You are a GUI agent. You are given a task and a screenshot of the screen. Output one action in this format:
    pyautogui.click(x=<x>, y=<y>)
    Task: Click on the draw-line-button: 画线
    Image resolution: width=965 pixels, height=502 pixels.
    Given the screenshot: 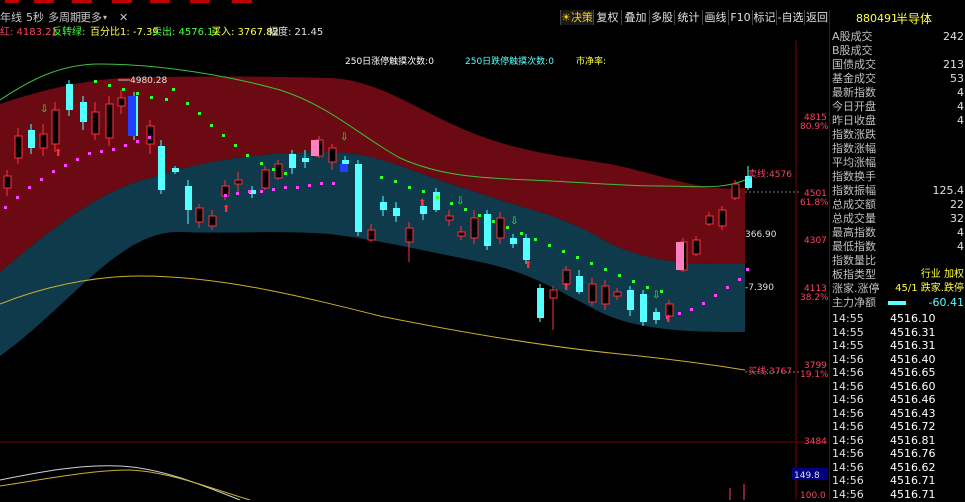 What is the action you would take?
    pyautogui.click(x=715, y=17)
    